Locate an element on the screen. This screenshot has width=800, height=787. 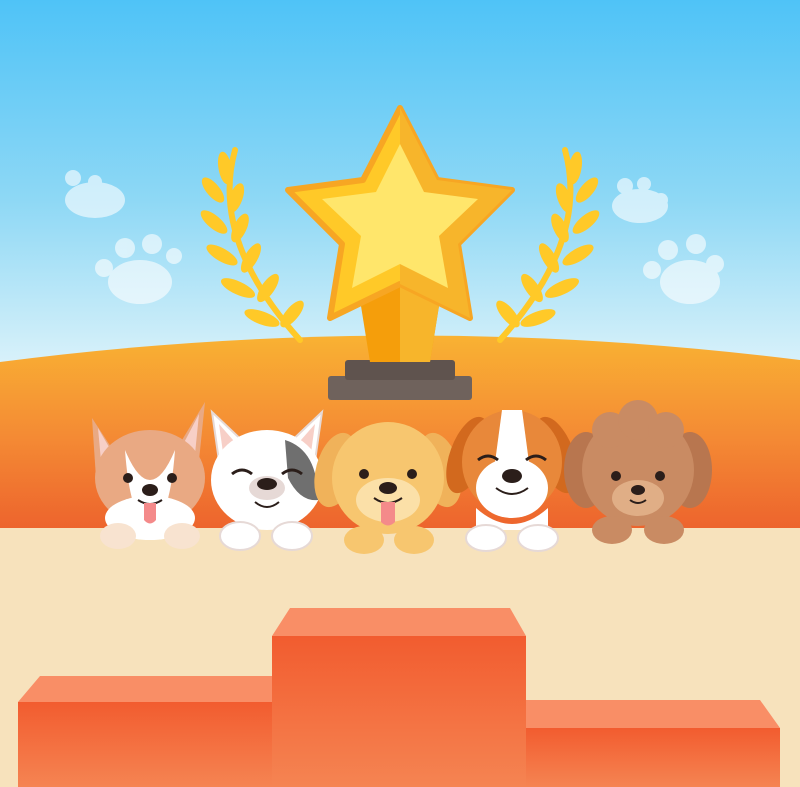
podium-block-left is located at coordinates (154, 689).